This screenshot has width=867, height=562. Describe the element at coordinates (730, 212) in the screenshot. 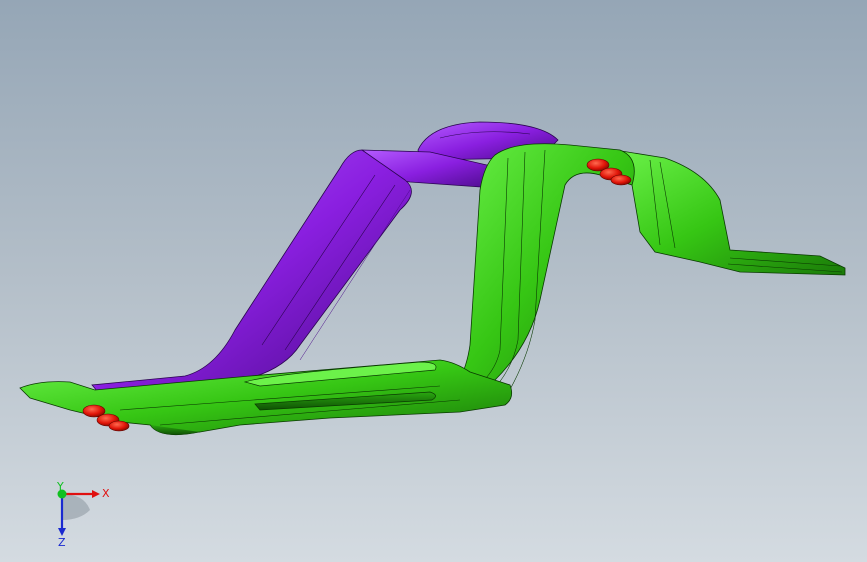

I see `green-right-flange` at that location.